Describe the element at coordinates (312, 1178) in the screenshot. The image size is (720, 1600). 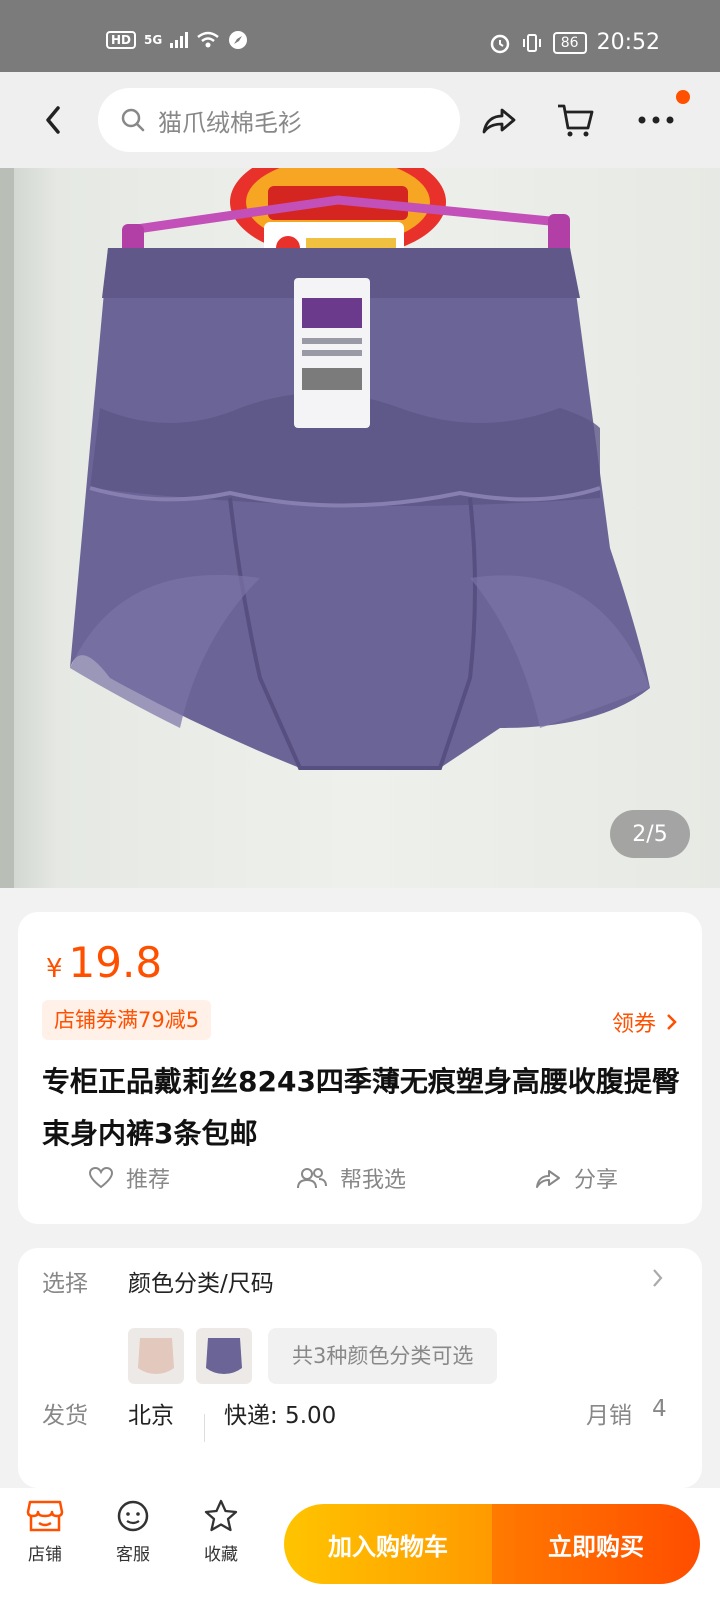
I see `users-icon` at that location.